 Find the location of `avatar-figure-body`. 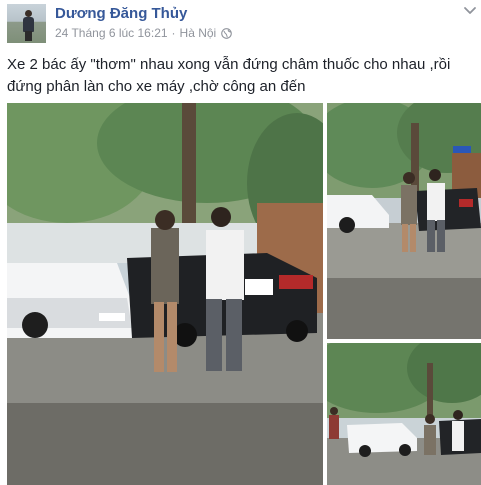

avatar-figure-body is located at coordinates (28, 24).